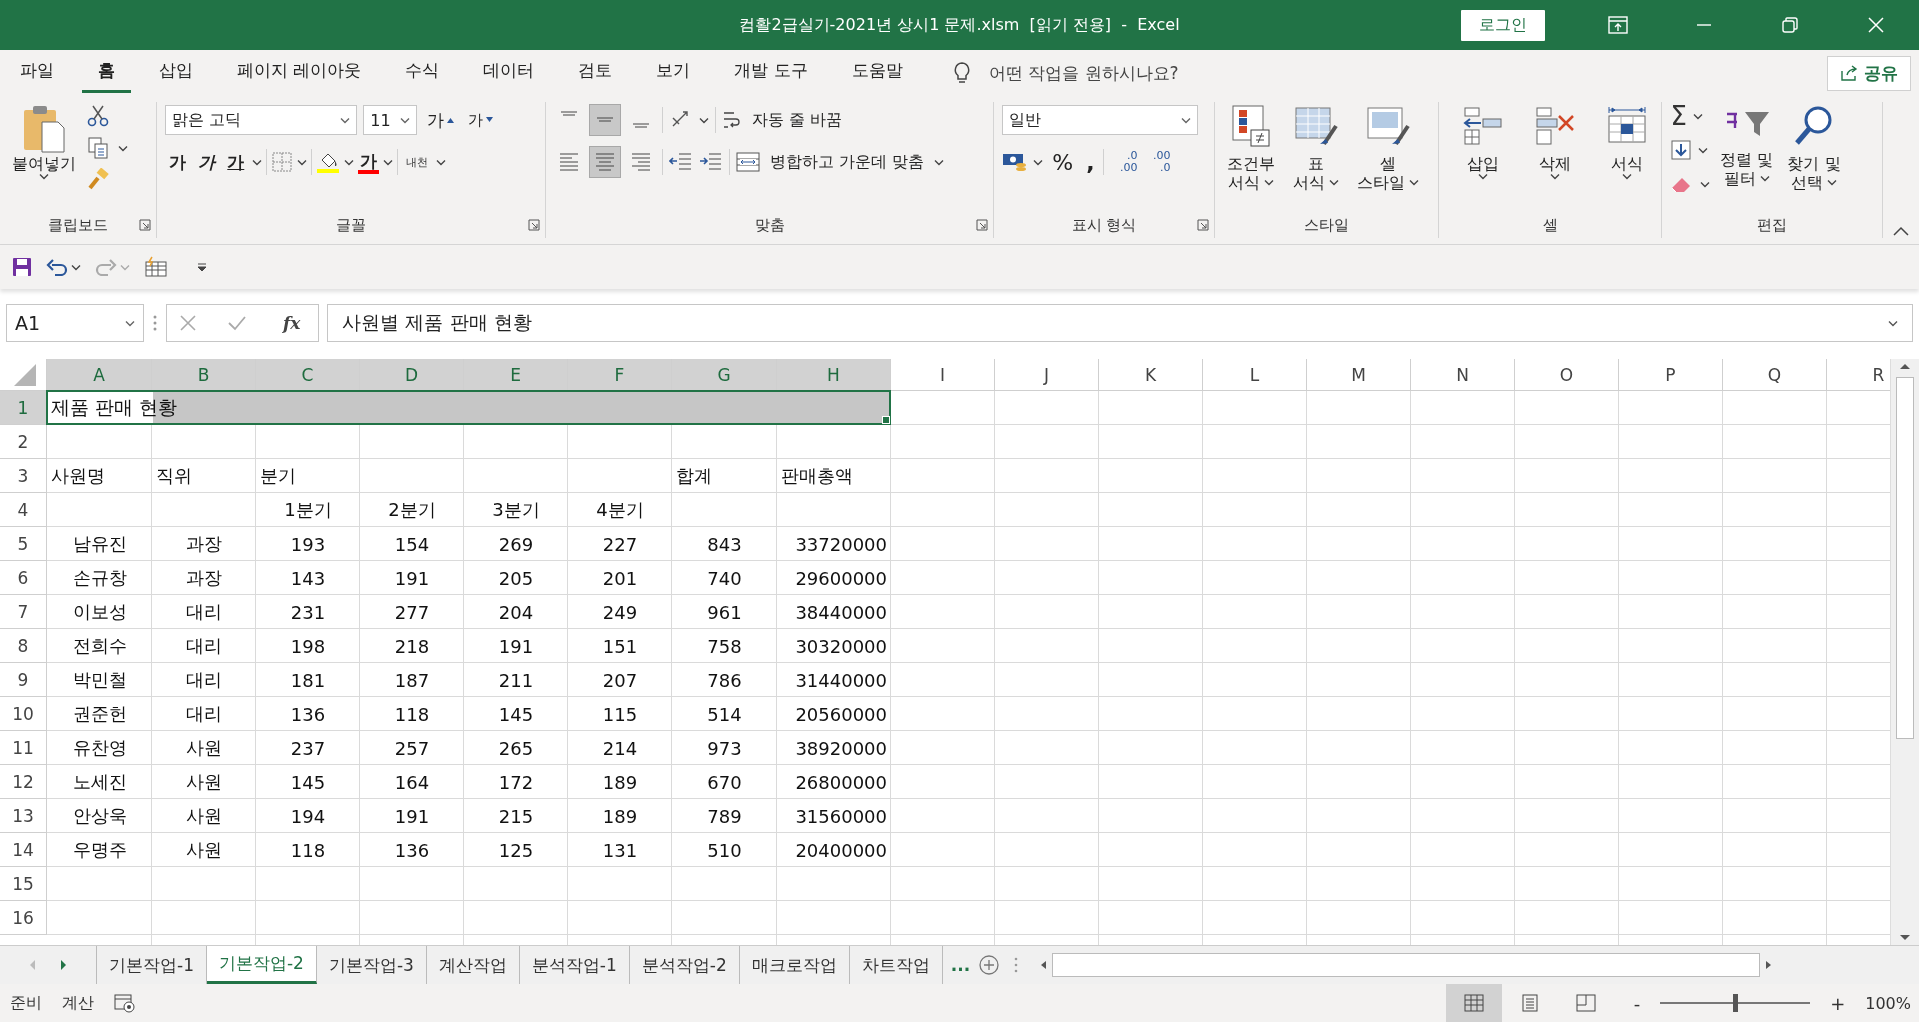 This screenshot has width=1919, height=1022. I want to click on comma-button: ,, so click(1090, 162).